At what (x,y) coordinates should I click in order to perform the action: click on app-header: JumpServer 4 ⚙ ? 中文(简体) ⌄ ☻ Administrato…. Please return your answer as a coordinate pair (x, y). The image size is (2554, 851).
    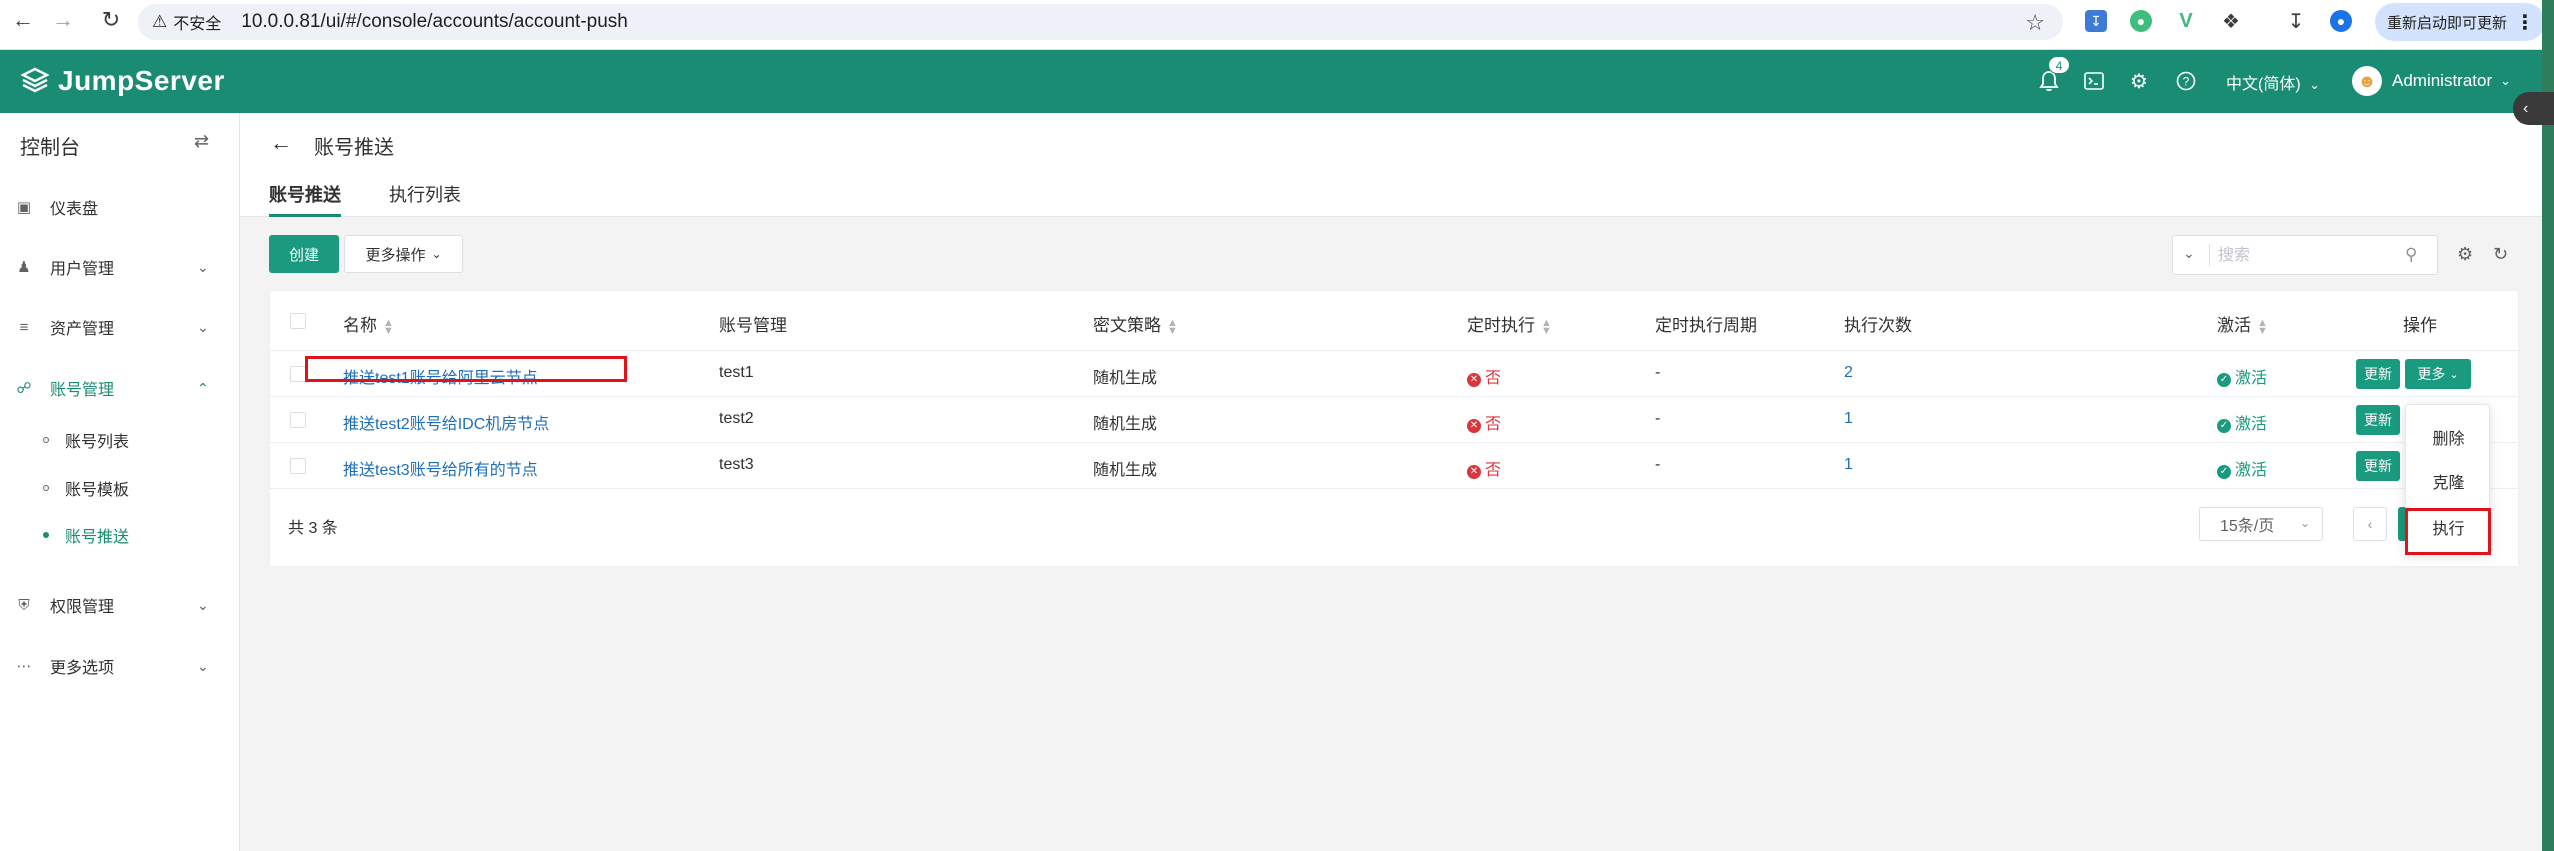
    Looking at the image, I should click on (1277, 81).